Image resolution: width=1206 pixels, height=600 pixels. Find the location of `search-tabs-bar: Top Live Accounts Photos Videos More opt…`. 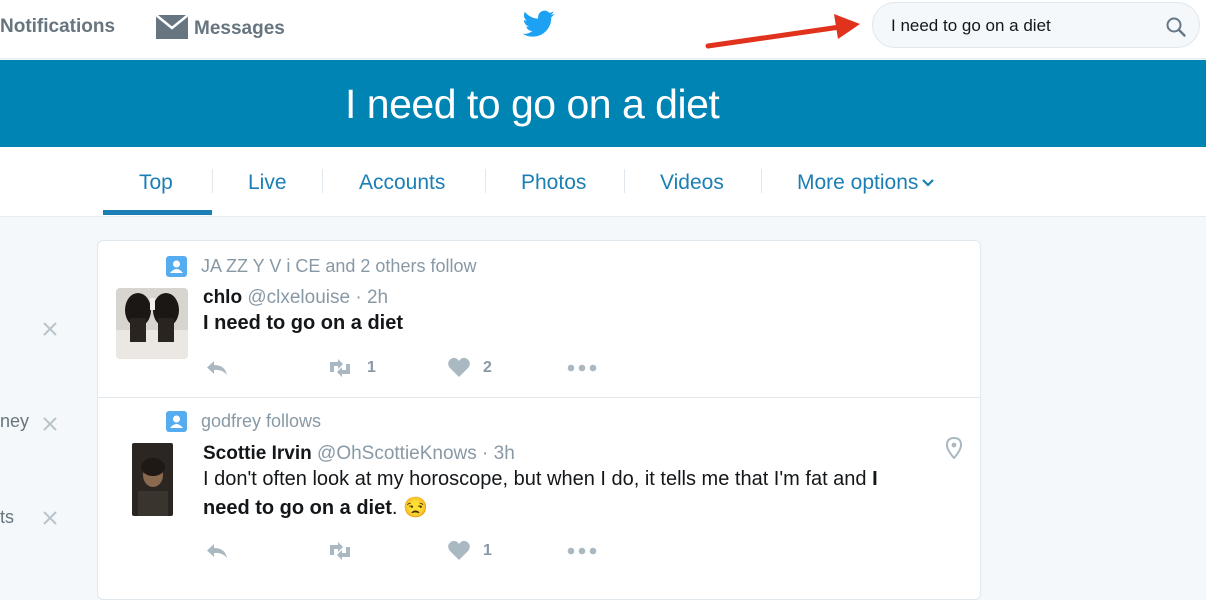

search-tabs-bar: Top Live Accounts Photos Videos More opt… is located at coordinates (603, 182).